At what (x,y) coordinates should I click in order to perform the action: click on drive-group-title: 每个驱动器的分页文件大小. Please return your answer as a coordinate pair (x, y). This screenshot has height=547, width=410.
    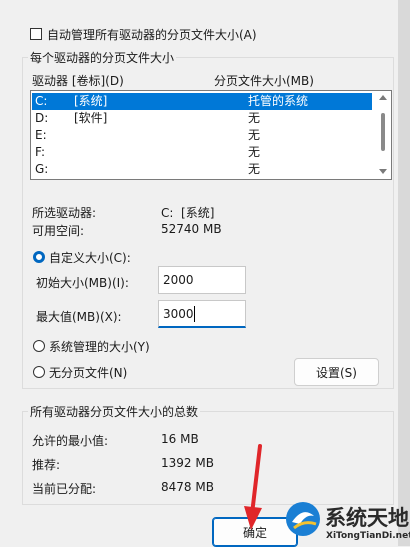
    Looking at the image, I should click on (102, 57).